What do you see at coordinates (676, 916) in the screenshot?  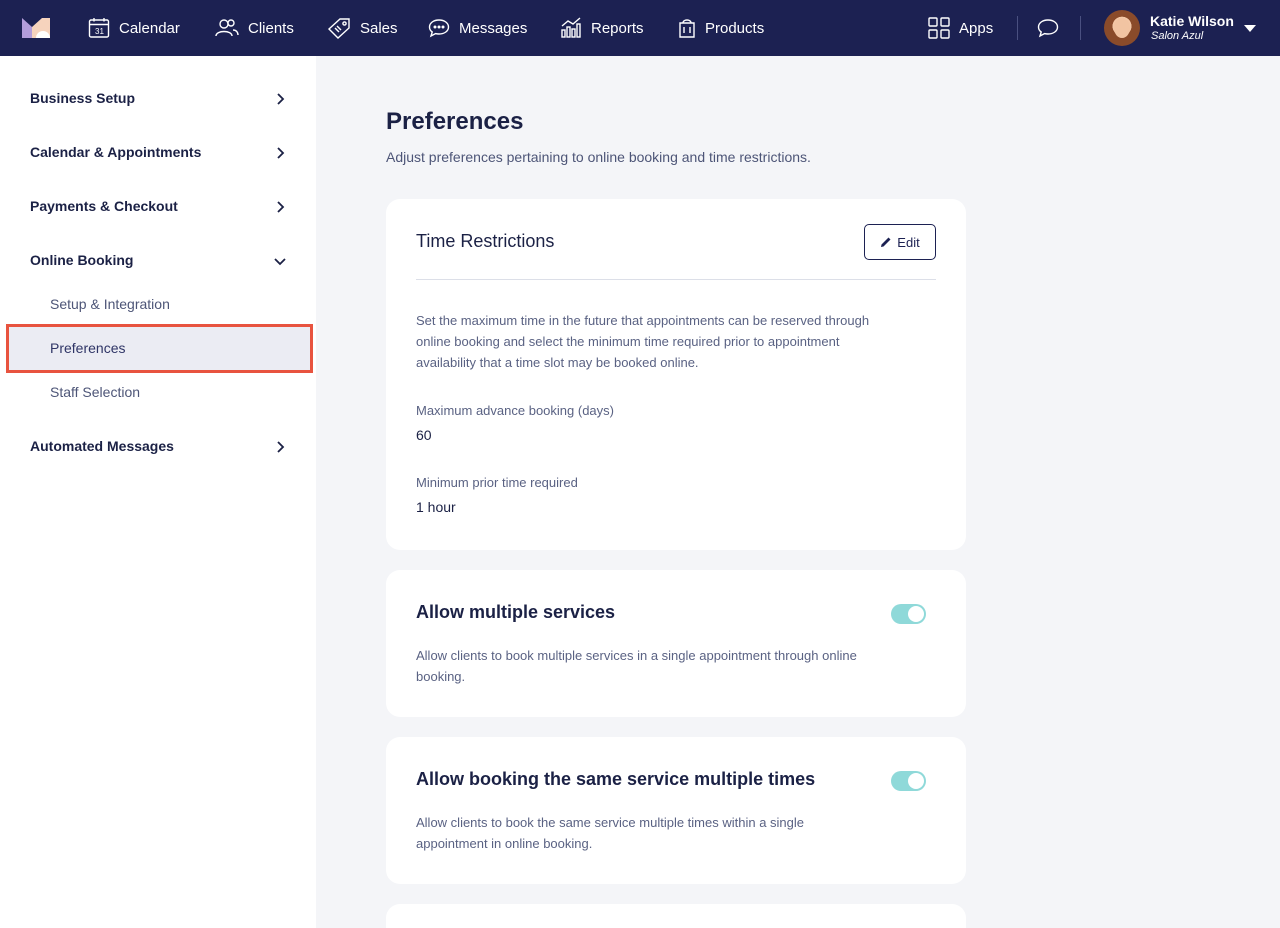 I see `next-card` at bounding box center [676, 916].